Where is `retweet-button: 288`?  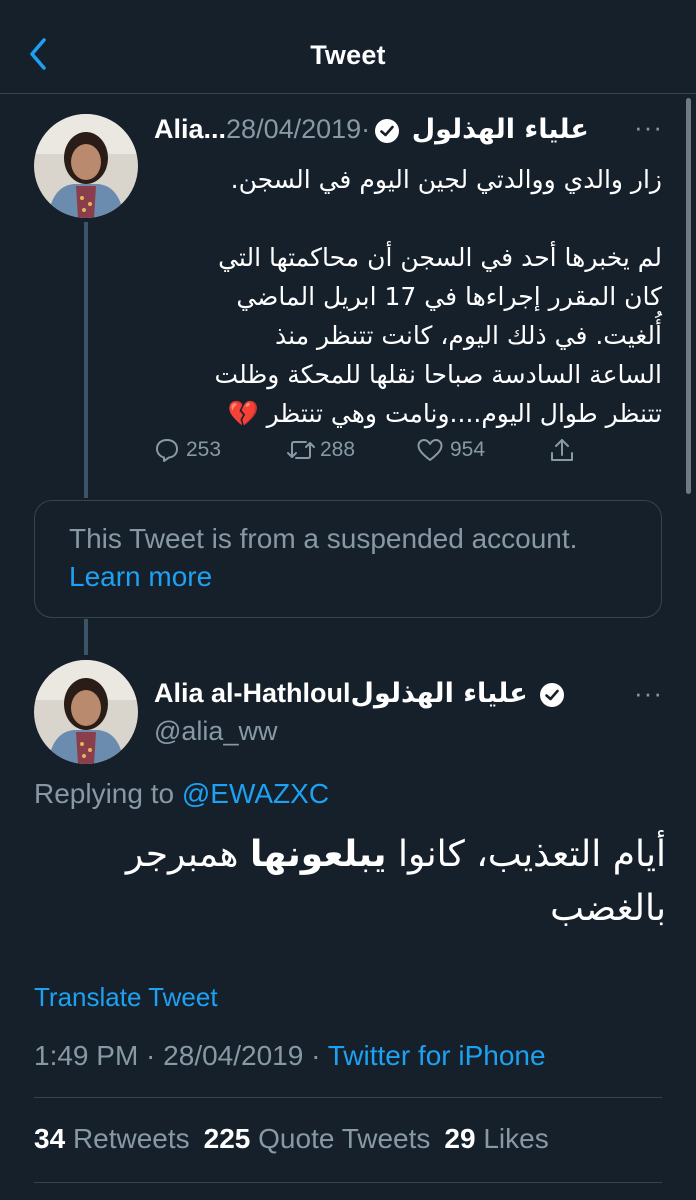
retweet-button: 288 is located at coordinates (320, 450).